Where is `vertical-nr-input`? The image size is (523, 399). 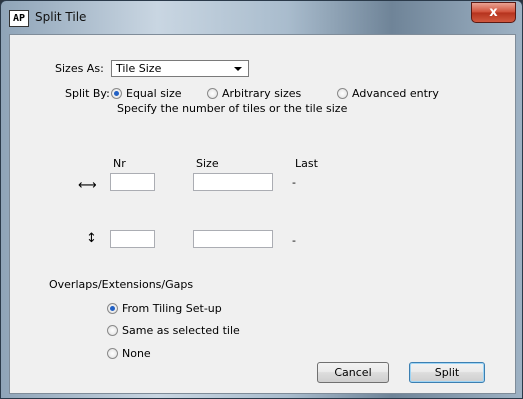
vertical-nr-input is located at coordinates (132, 239).